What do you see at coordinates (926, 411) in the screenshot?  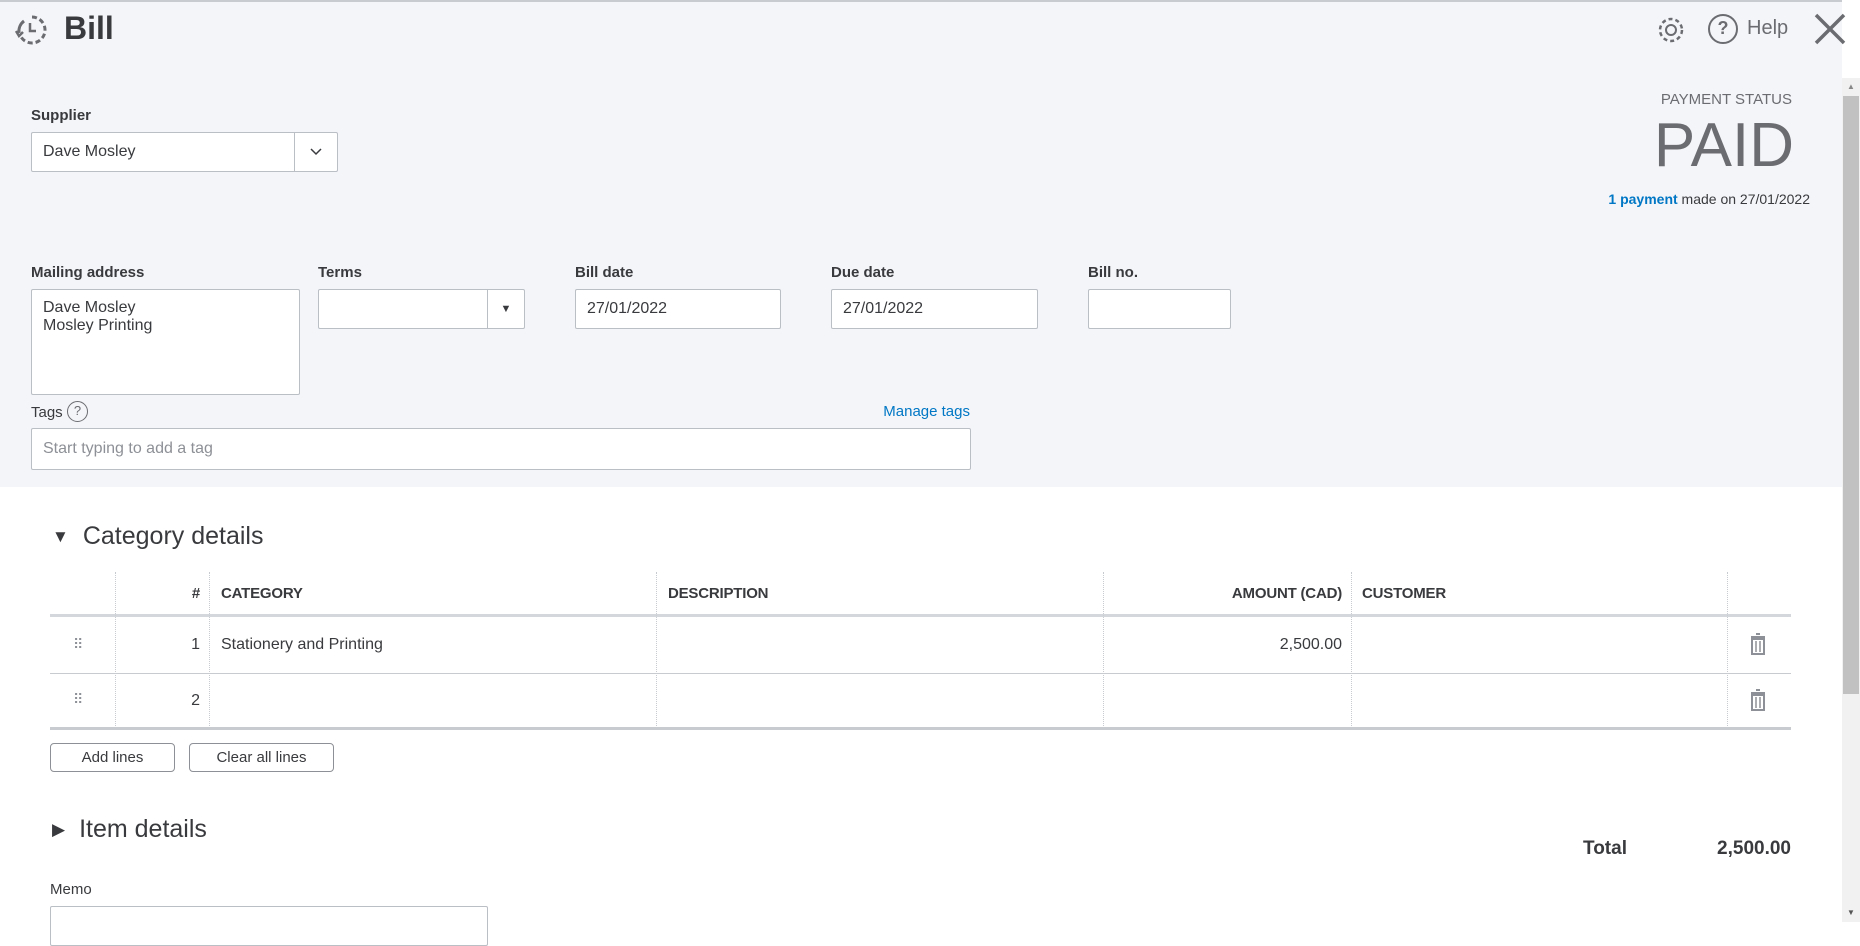 I see `manage-tags-link: Manage tags` at bounding box center [926, 411].